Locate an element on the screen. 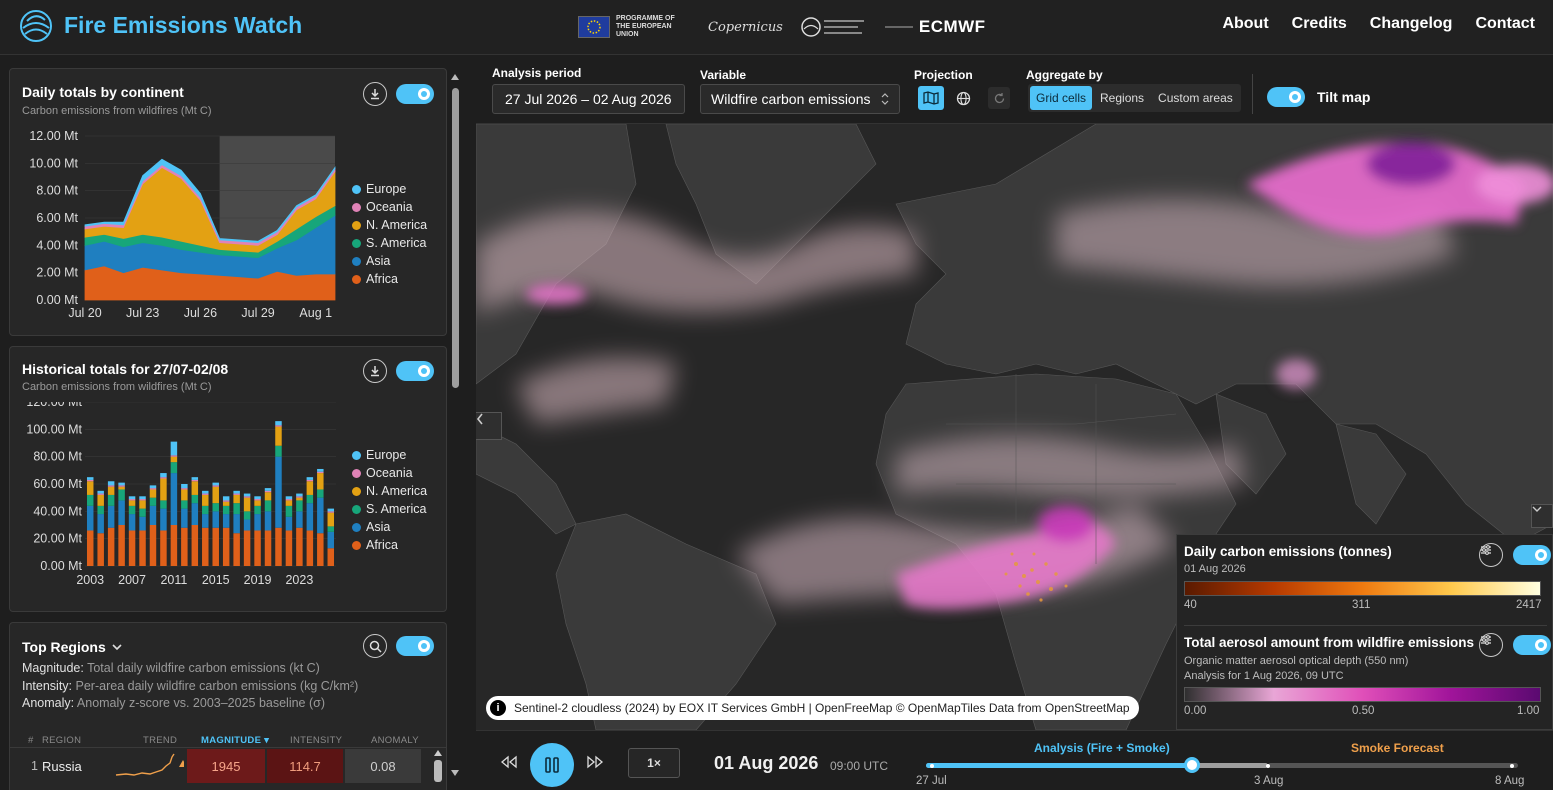  nav-changelog: Changelog is located at coordinates (1411, 24).